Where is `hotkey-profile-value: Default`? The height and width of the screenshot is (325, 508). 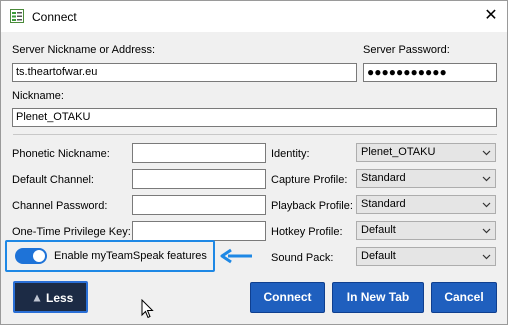
hotkey-profile-value: Default is located at coordinates (378, 230).